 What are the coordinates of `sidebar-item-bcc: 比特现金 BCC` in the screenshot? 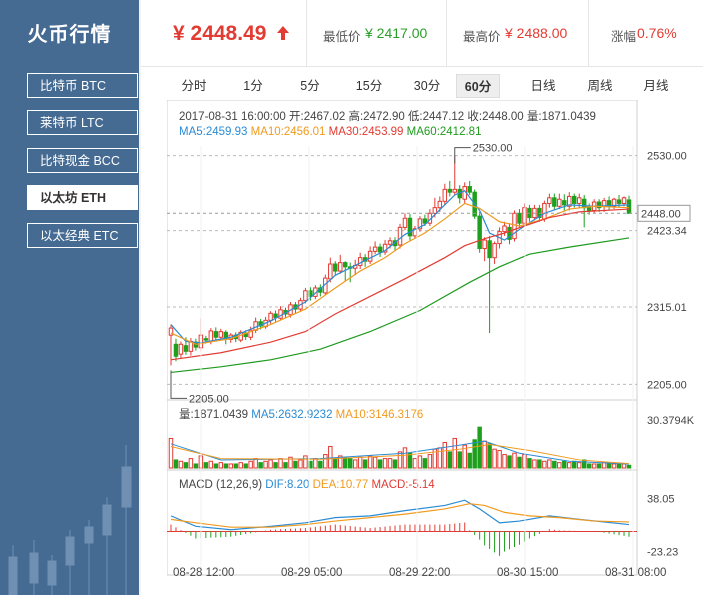 It's located at (82, 160).